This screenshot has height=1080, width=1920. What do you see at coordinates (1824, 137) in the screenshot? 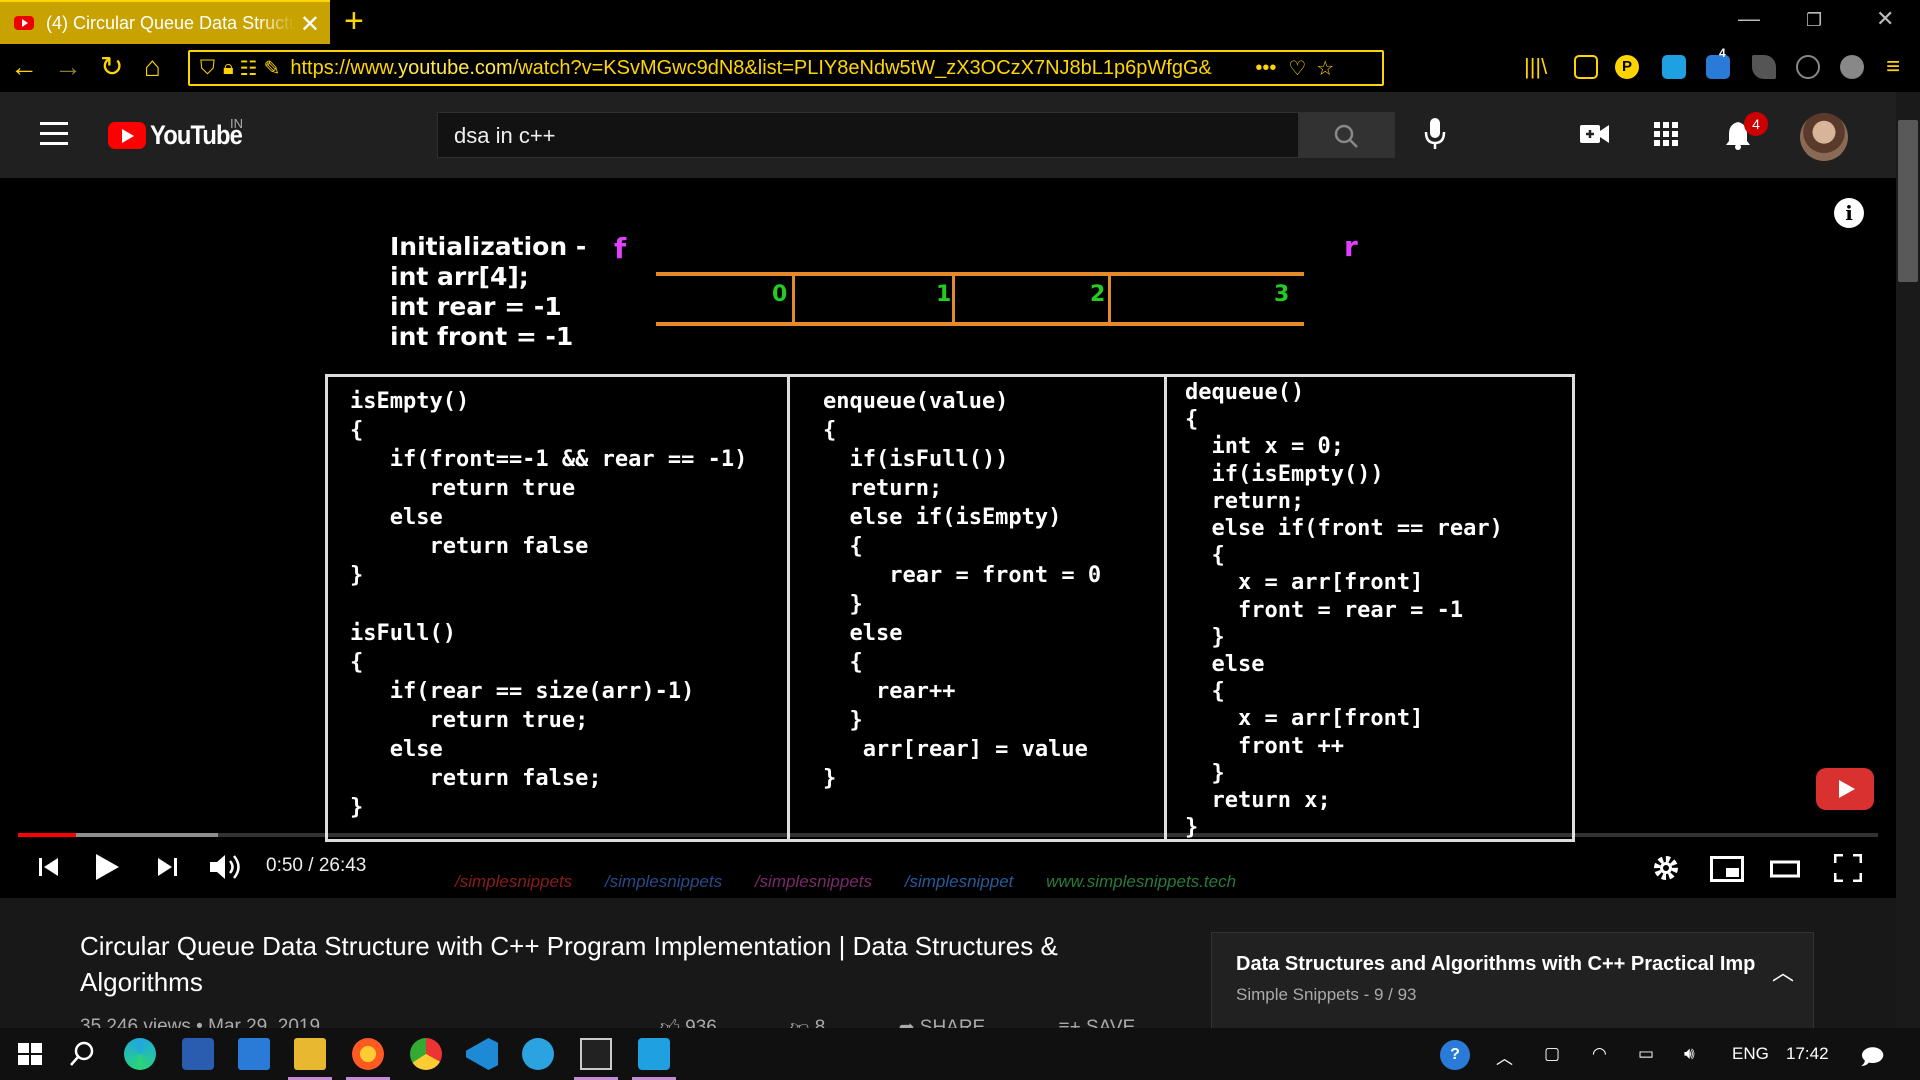
I see `avatar` at bounding box center [1824, 137].